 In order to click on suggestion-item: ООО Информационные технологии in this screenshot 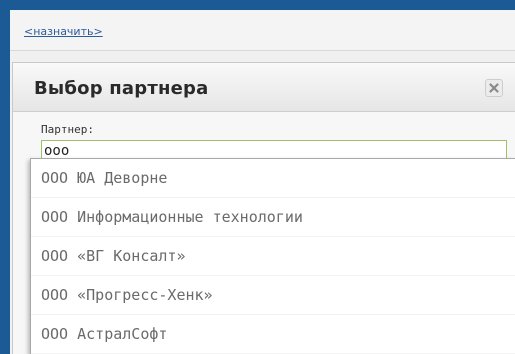, I will do `click(273, 217)`.